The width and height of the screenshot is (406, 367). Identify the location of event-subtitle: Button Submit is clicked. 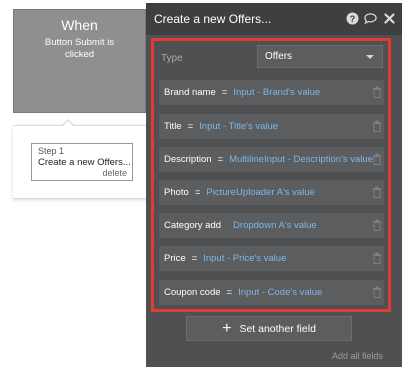
(79, 49).